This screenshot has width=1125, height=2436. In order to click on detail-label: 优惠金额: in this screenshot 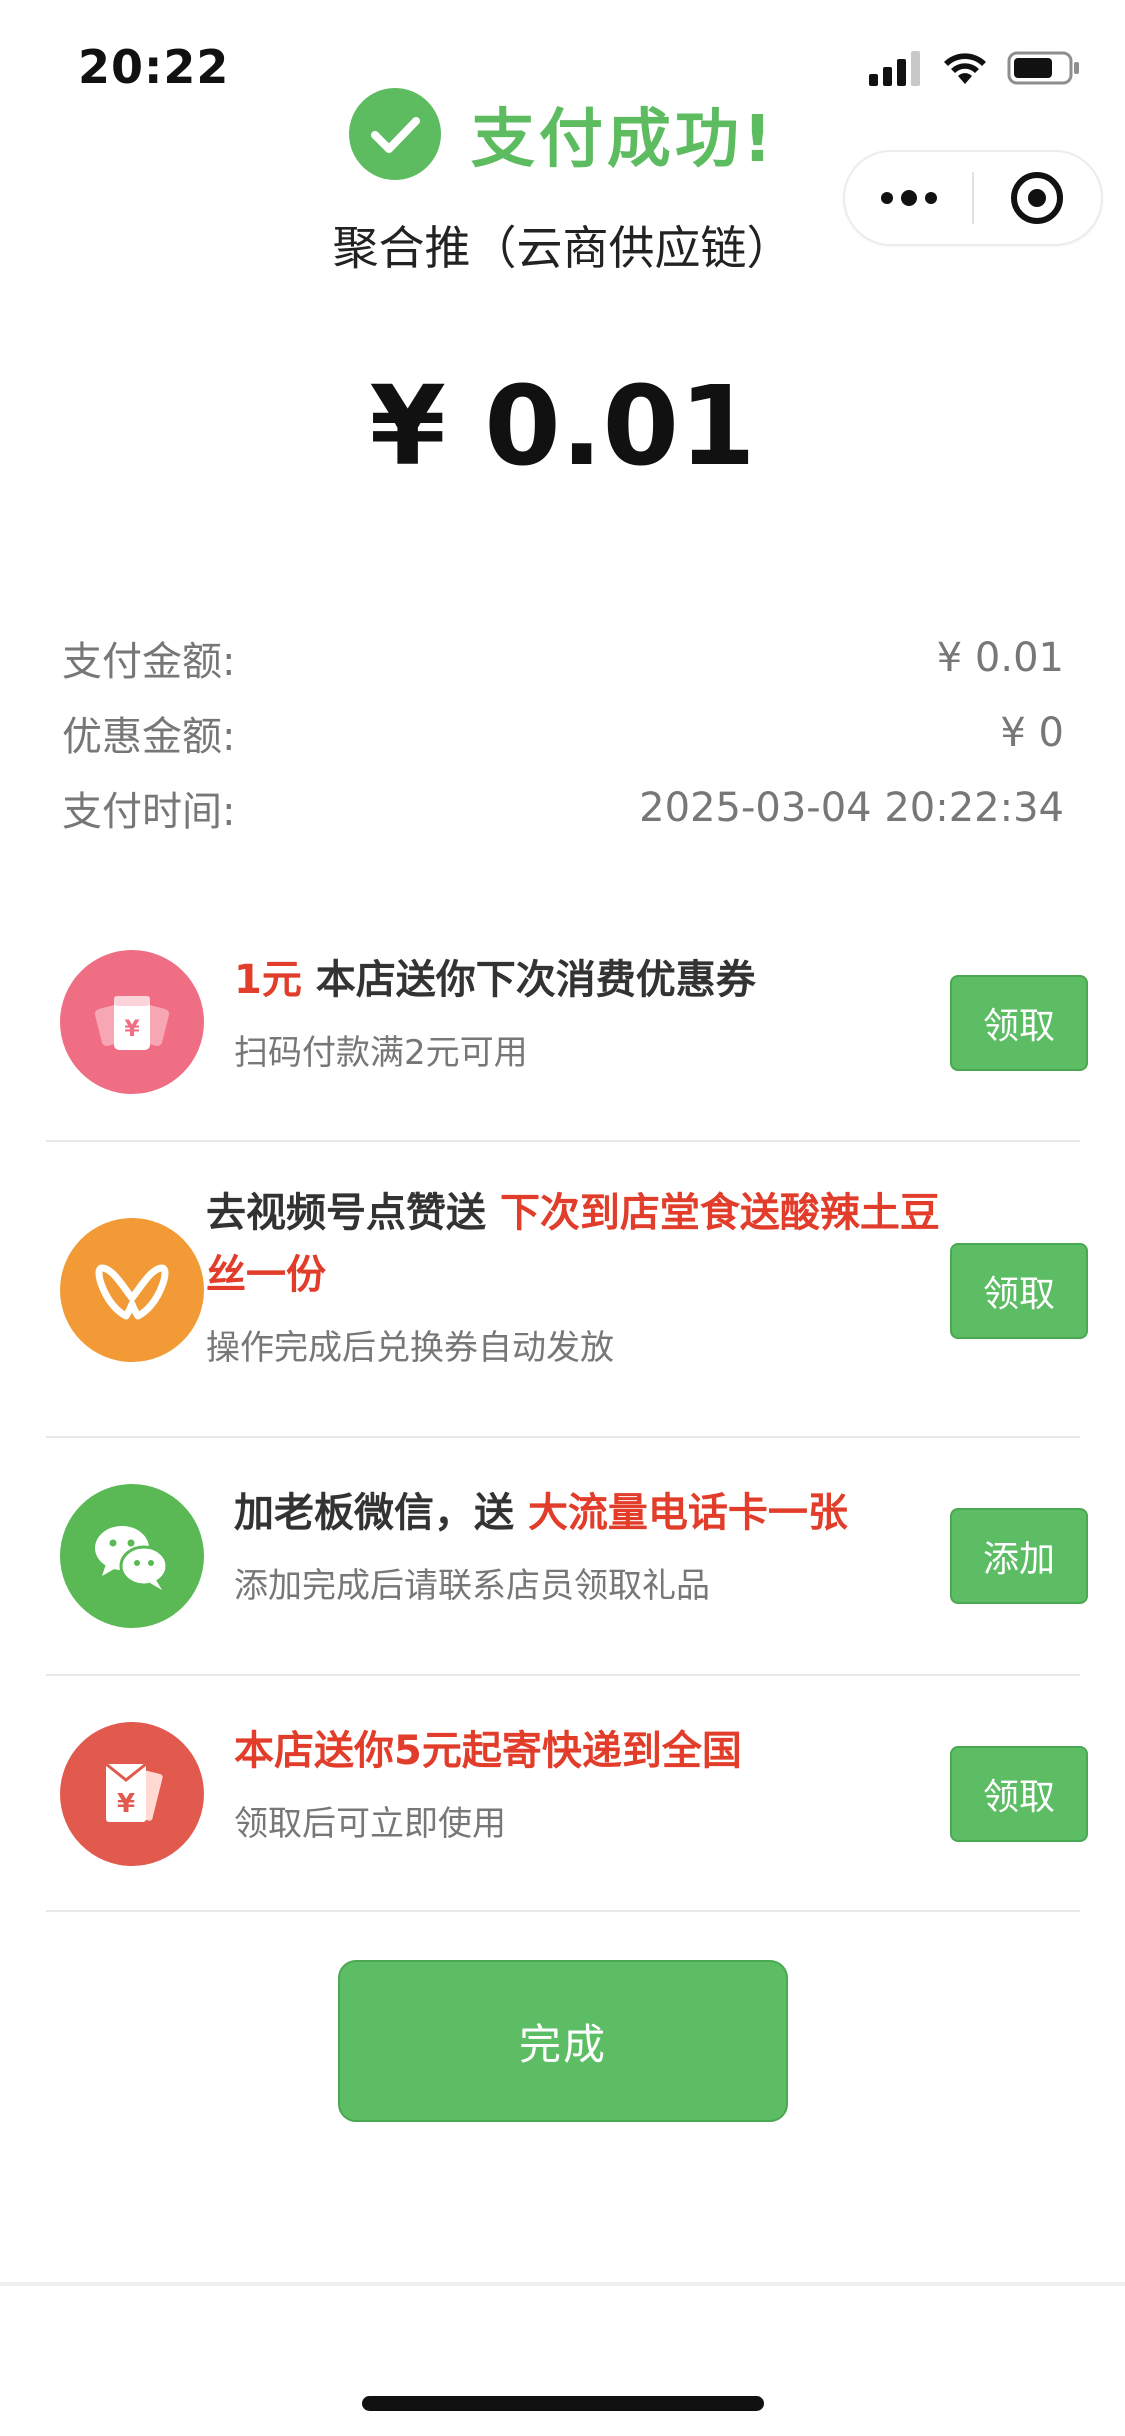, I will do `click(149, 736)`.